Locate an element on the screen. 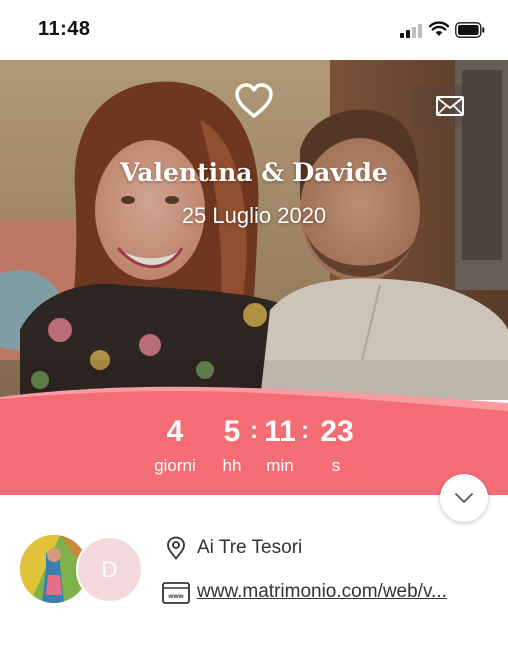 The width and height of the screenshot is (508, 650). battery-icon is located at coordinates (470, 30).